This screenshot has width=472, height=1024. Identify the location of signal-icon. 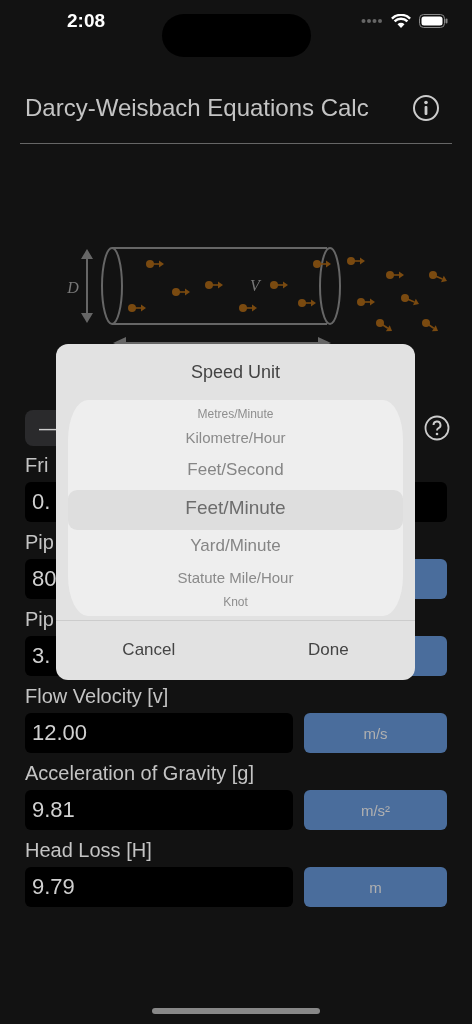
(372, 21).